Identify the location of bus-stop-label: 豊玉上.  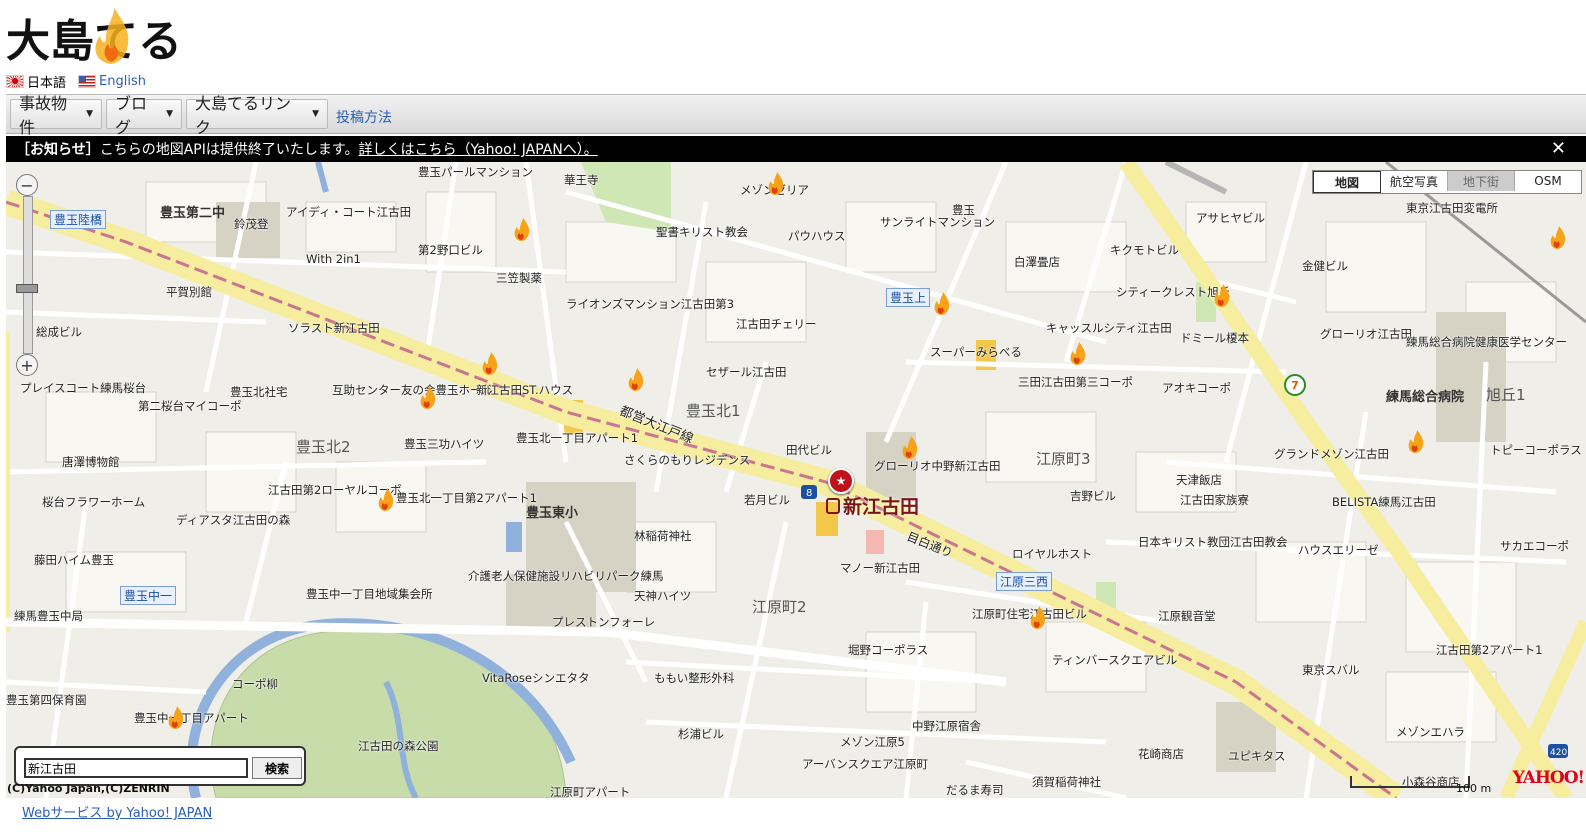
(908, 297).